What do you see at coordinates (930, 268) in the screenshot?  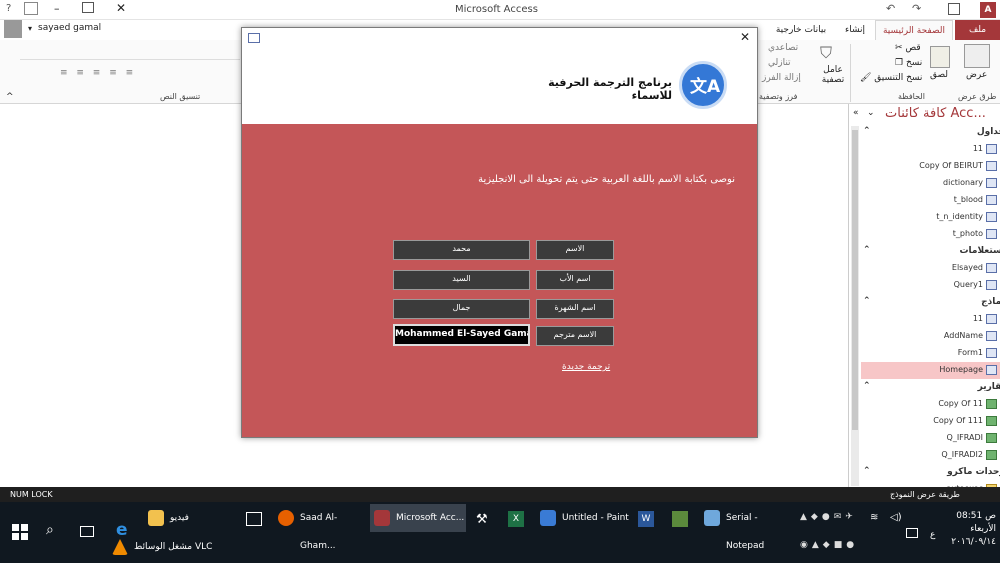 I see `nav-item: Elsayed` at bounding box center [930, 268].